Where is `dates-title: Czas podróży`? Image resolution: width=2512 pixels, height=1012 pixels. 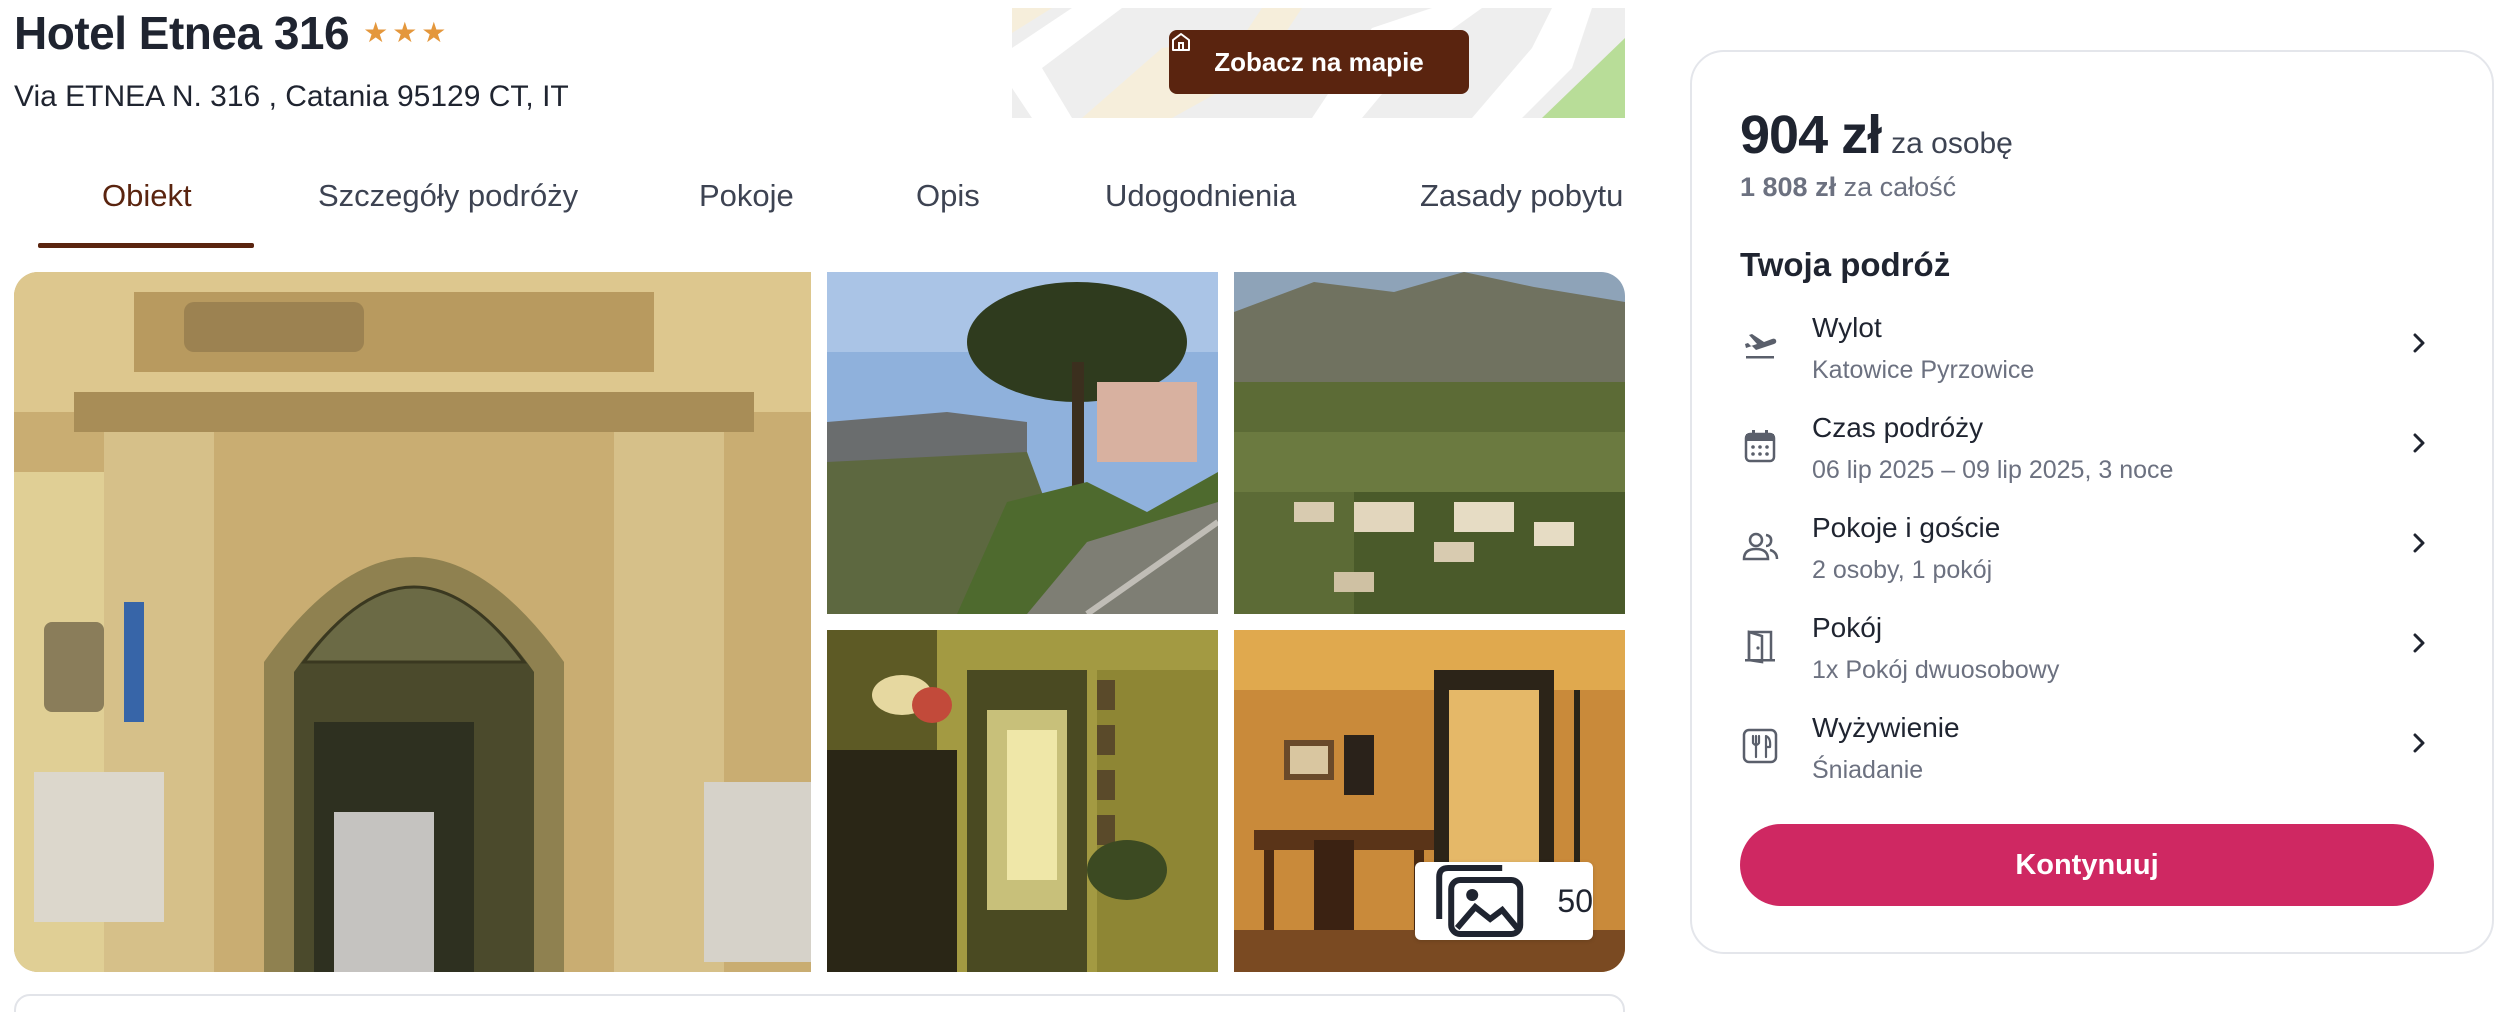 dates-title: Czas podróży is located at coordinates (1898, 427).